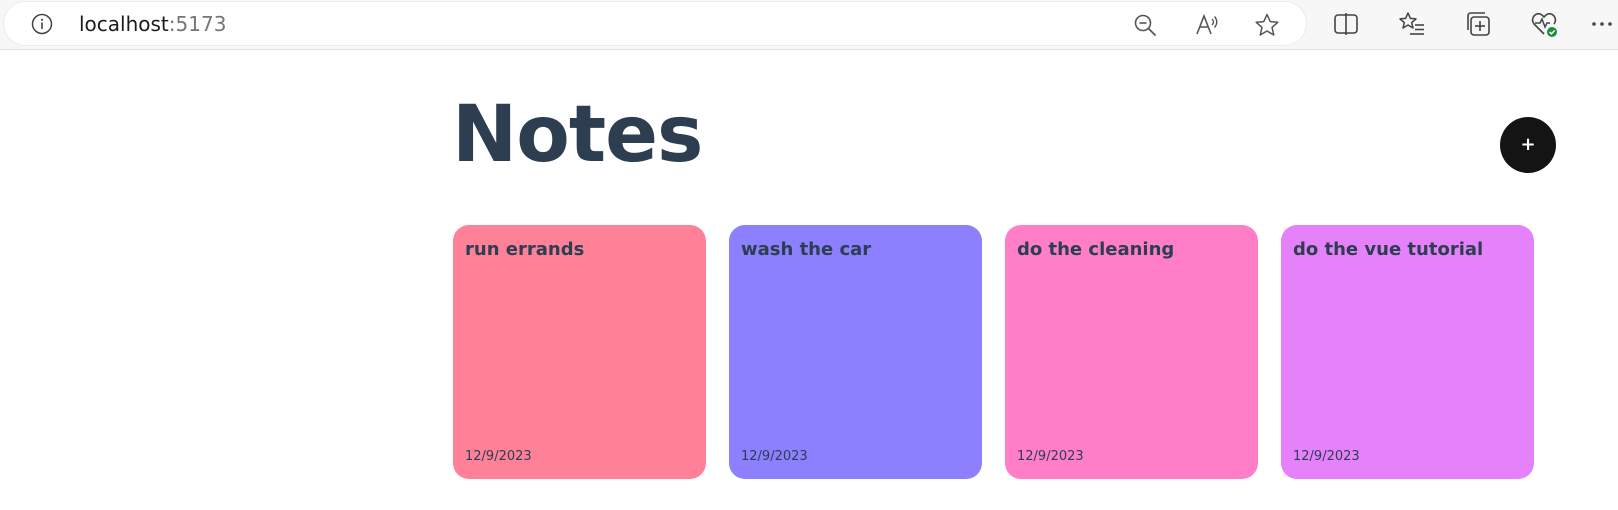 The width and height of the screenshot is (1618, 510). I want to click on read-aloud-icon, so click(1207, 25).